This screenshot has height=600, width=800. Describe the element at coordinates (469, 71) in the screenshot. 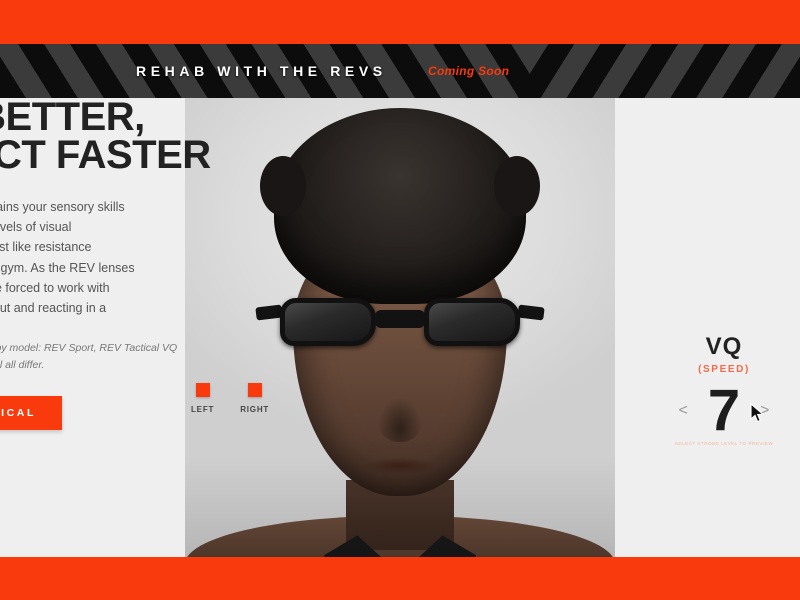

I see `banner-subtitle: Coming Soon` at that location.